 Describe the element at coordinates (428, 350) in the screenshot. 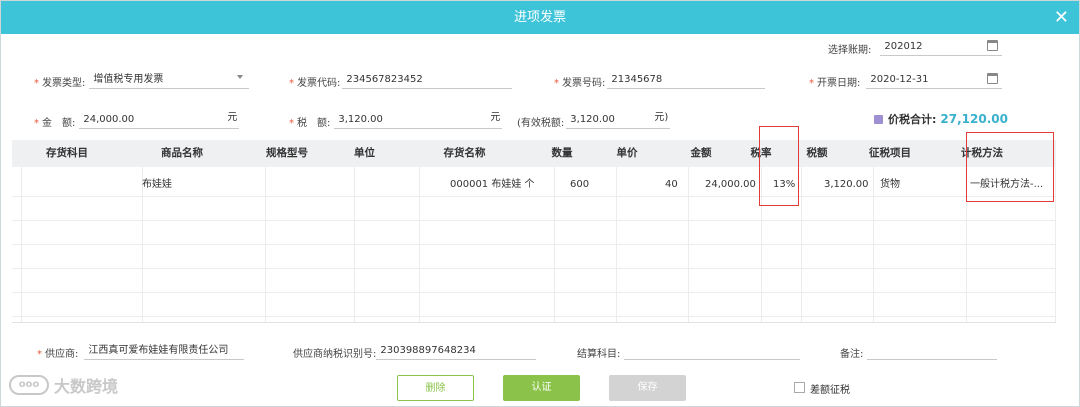

I see `supplier-tax-id-value: 230398897648234` at that location.